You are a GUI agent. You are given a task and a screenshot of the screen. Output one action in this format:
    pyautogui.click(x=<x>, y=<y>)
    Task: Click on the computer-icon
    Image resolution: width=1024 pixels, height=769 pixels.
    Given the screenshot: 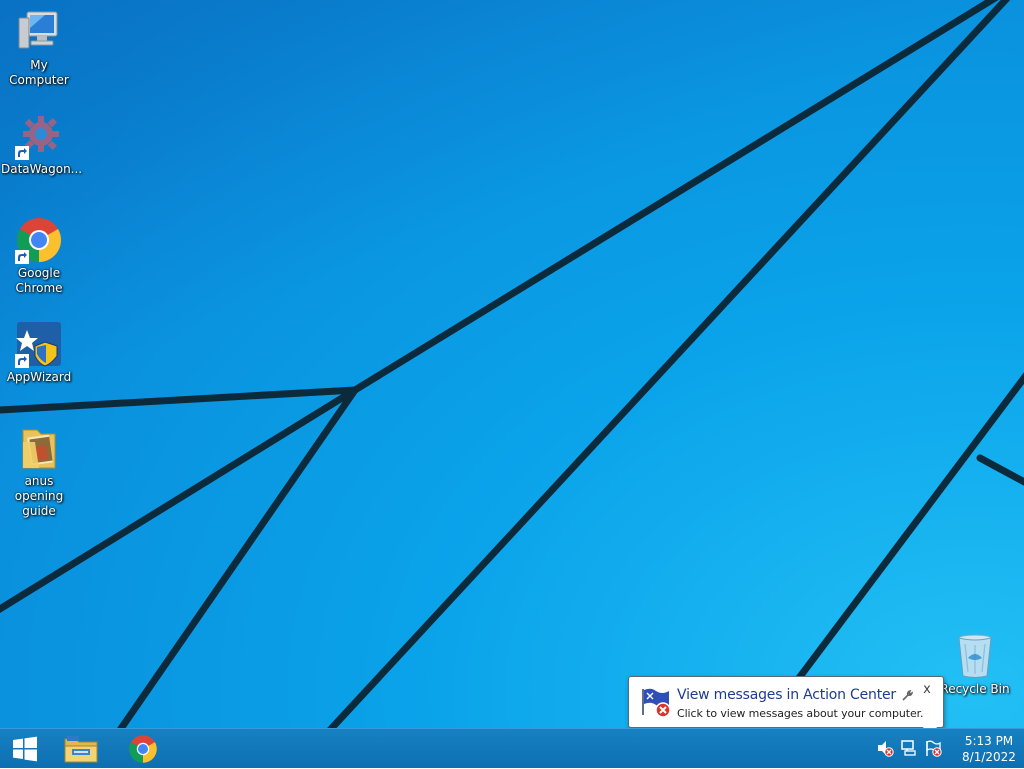 What is the action you would take?
    pyautogui.click(x=39, y=32)
    